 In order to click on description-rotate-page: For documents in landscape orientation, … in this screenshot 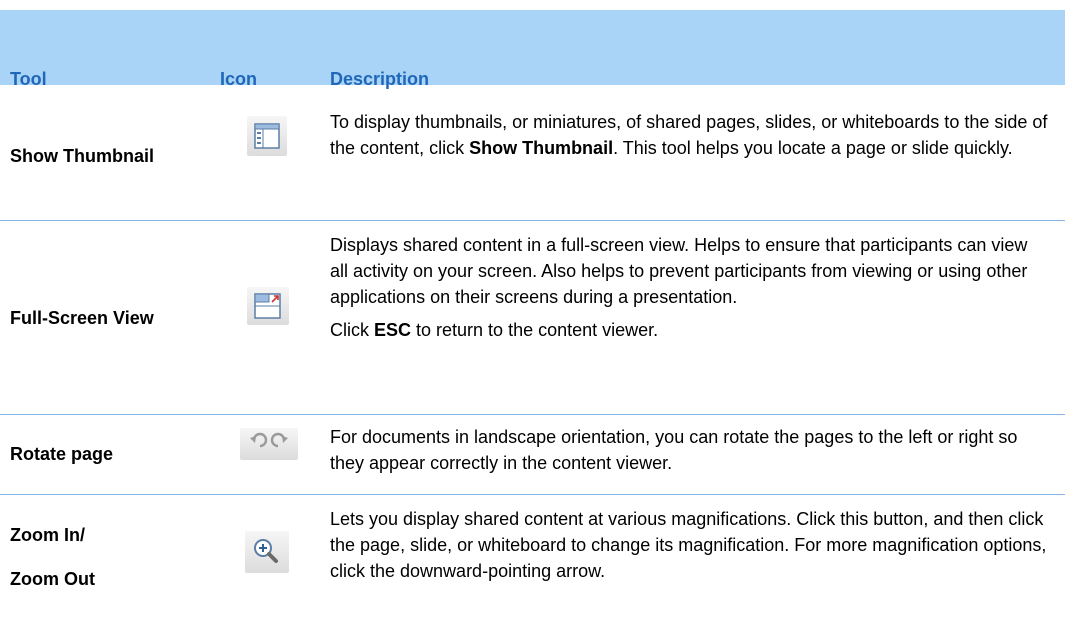, I will do `click(674, 450)`.